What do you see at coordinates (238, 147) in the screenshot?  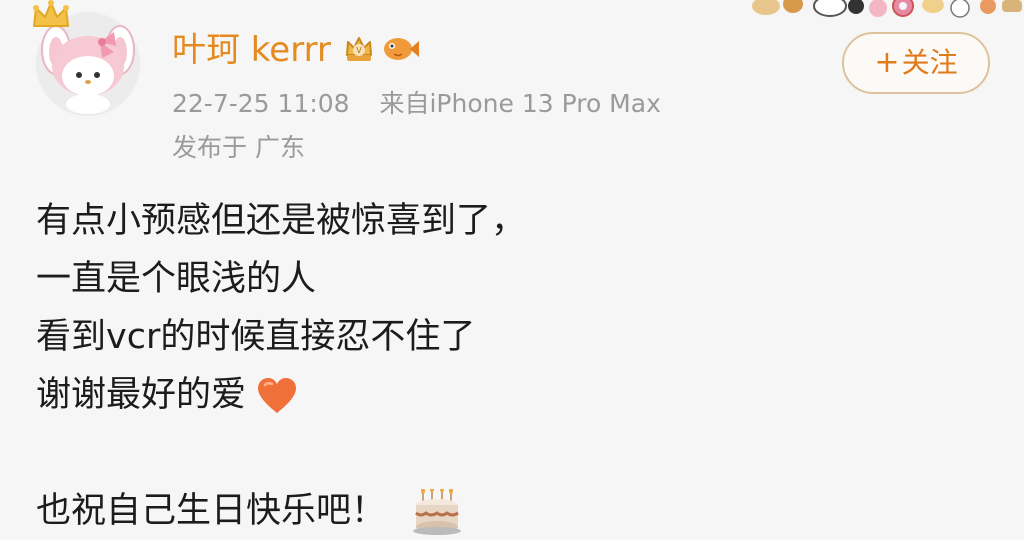 I see `post-location: 发布于 广东` at bounding box center [238, 147].